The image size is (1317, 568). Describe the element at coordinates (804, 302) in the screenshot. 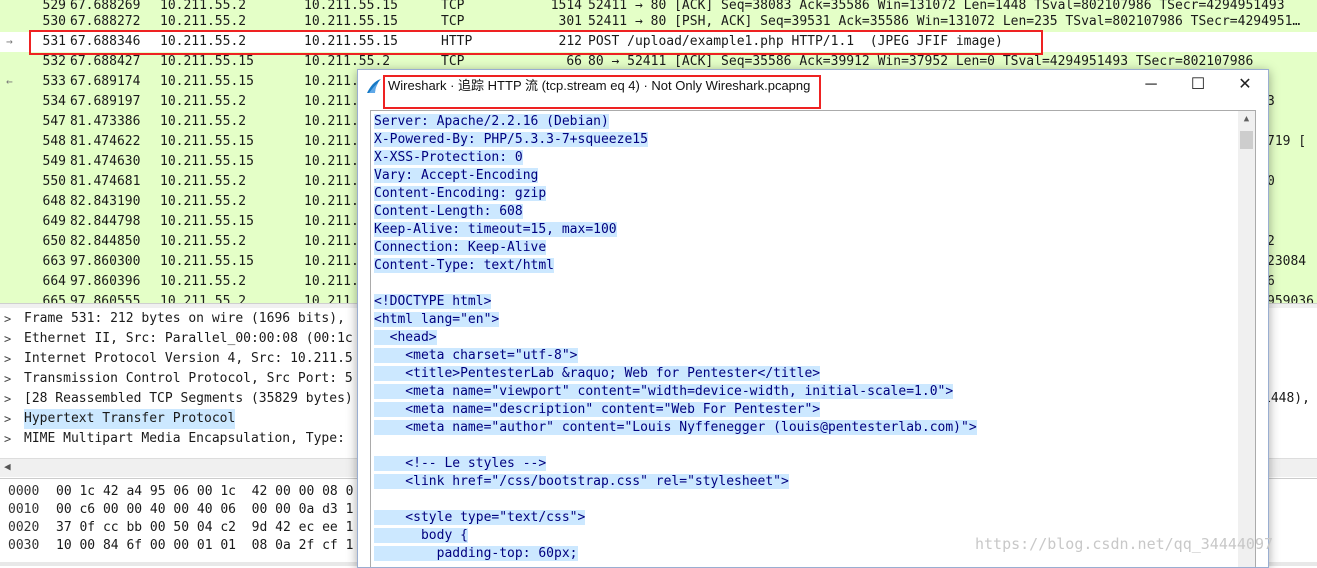

I see `response-body-line: <!DOCTYPE html>` at that location.